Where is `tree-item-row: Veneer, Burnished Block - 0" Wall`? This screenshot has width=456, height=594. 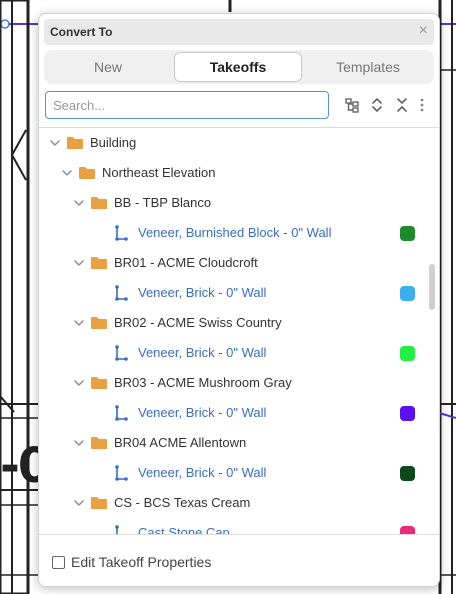
tree-item-row: Veneer, Burnished Block - 0" Wall is located at coordinates (234, 233).